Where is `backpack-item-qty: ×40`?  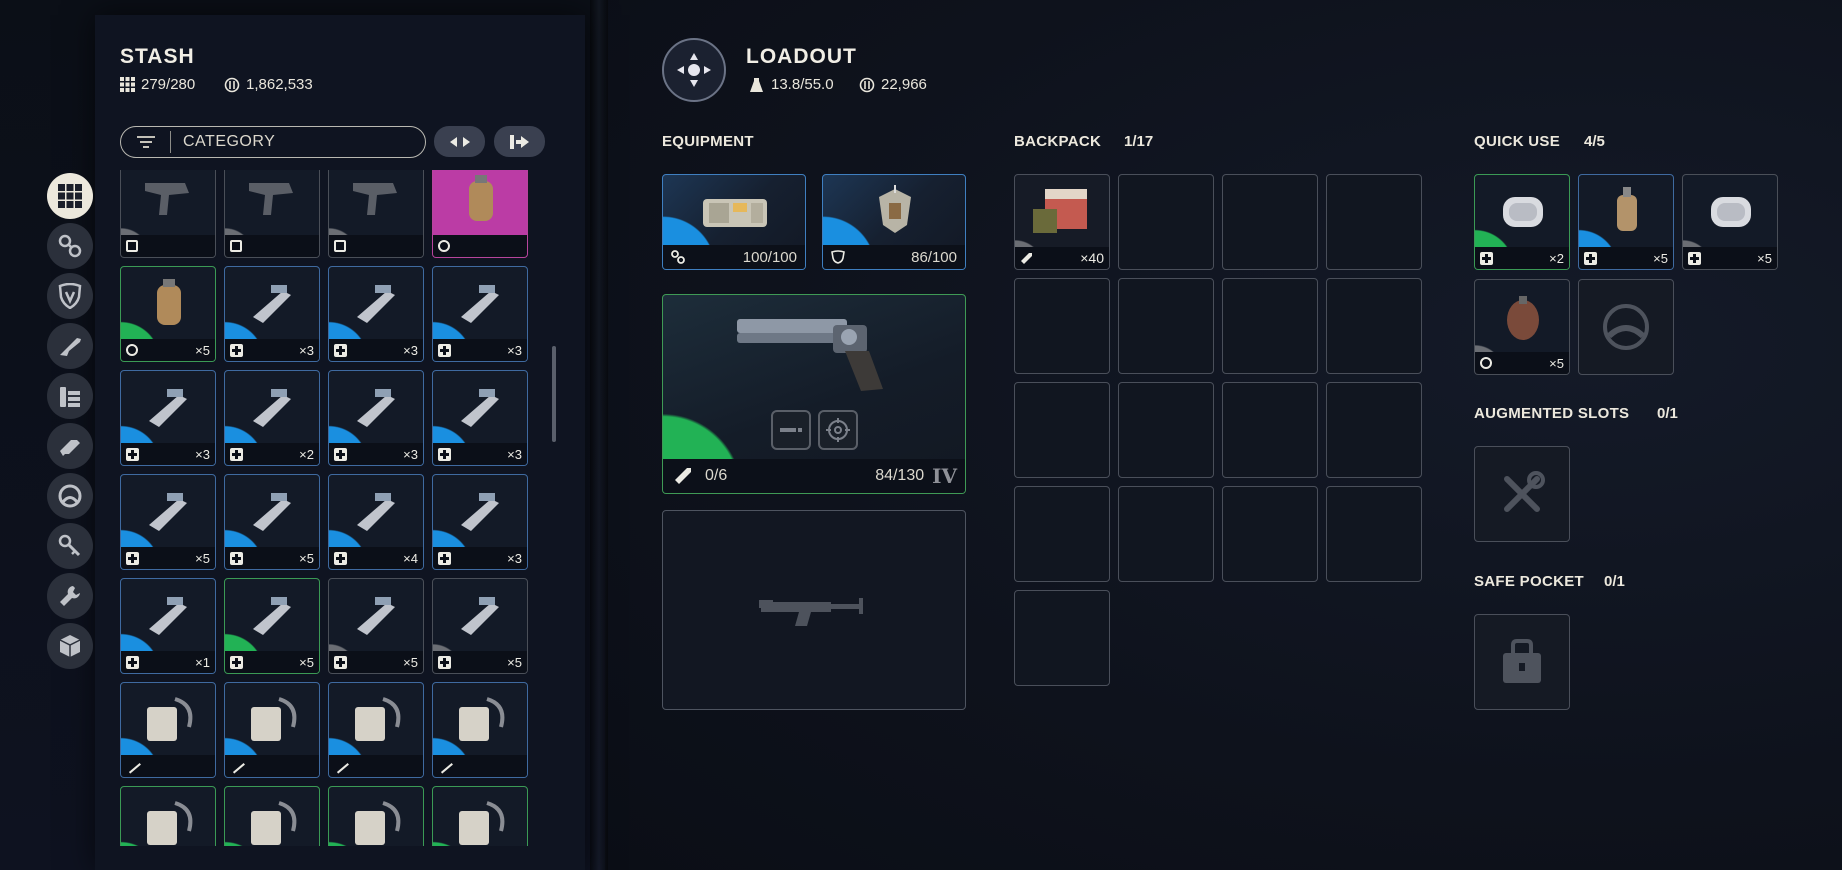 backpack-item-qty: ×40 is located at coordinates (1092, 258).